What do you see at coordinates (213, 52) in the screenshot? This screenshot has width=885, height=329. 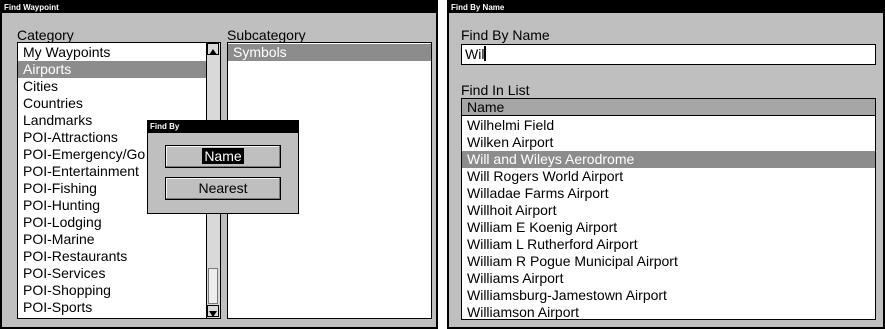 I see `arrow-up-icon` at bounding box center [213, 52].